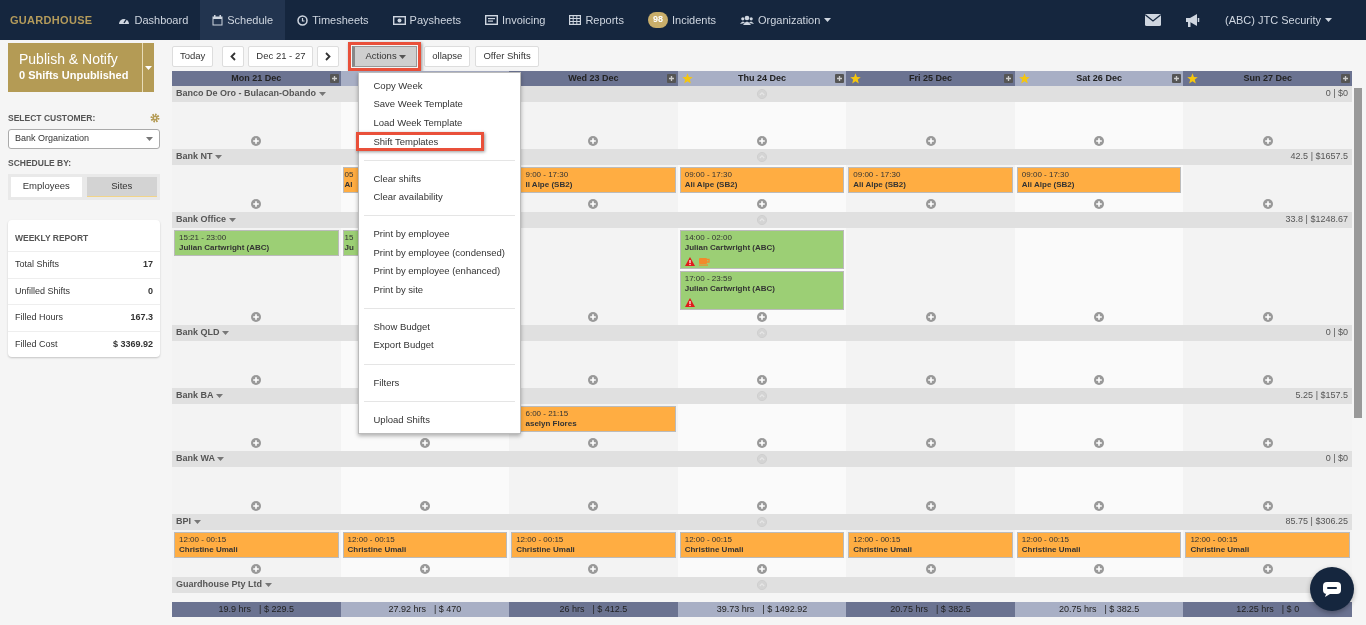 The image size is (1366, 625). Describe the element at coordinates (681, 20) in the screenshot. I see `nav-link: 98 Incidents` at that location.